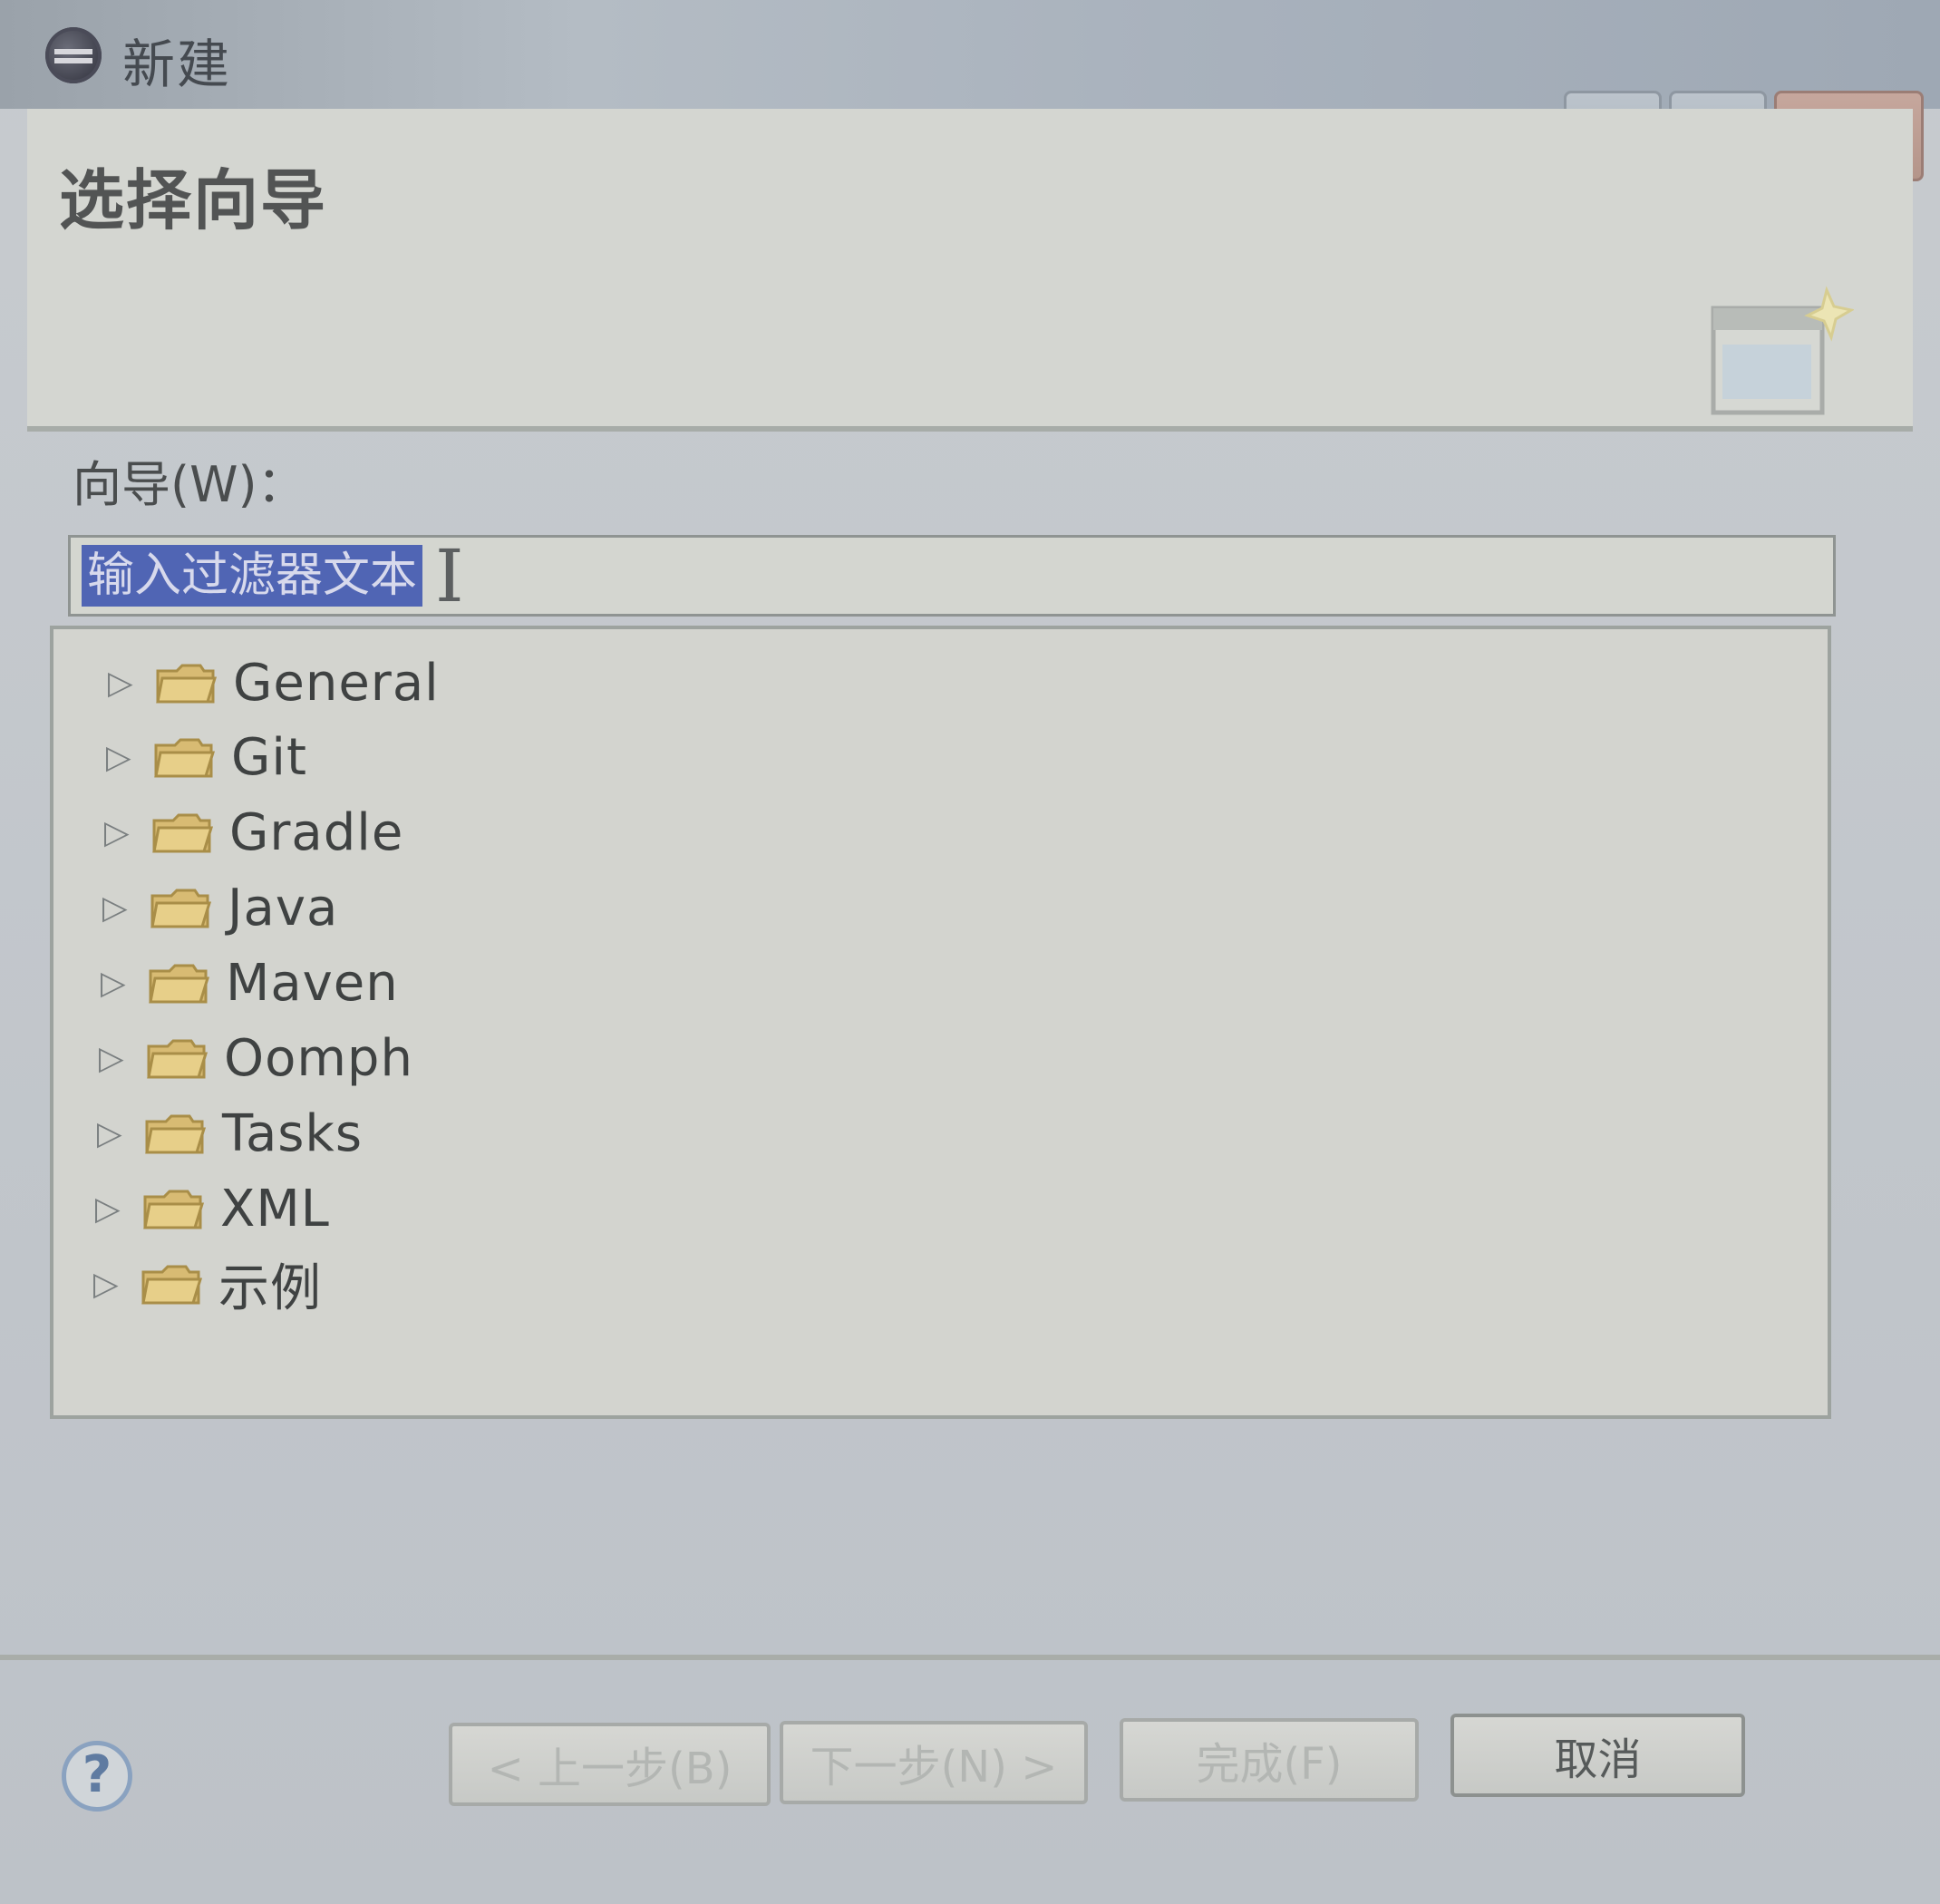  What do you see at coordinates (336, 683) in the screenshot?
I see `tree-item-label: General` at bounding box center [336, 683].